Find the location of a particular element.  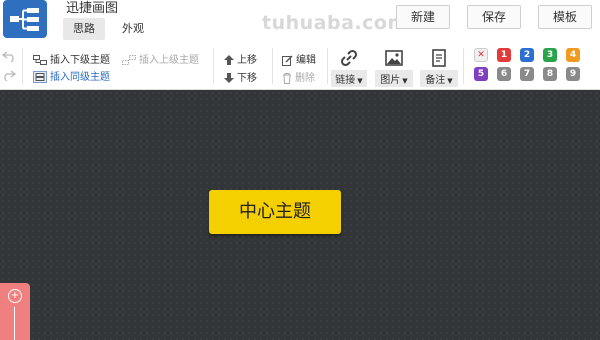

link-button: 链接 ▼ is located at coordinates (349, 67).